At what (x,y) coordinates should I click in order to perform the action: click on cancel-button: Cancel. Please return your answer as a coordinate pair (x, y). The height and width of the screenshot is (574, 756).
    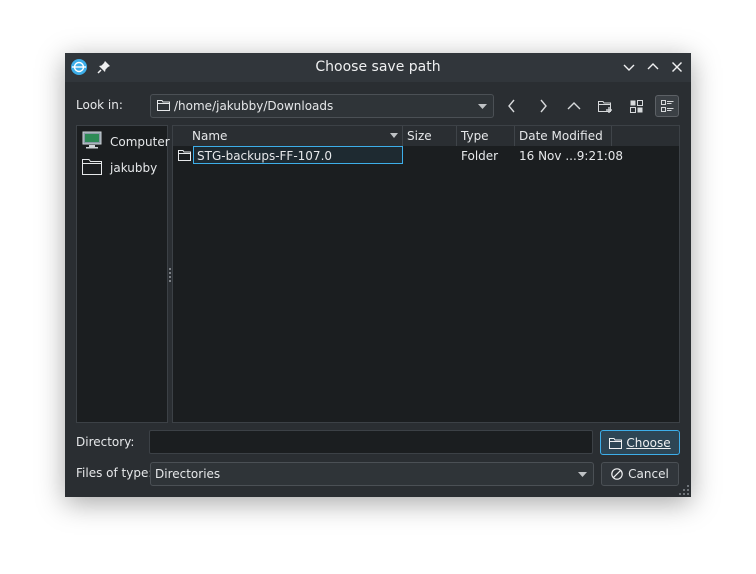
    Looking at the image, I should click on (640, 474).